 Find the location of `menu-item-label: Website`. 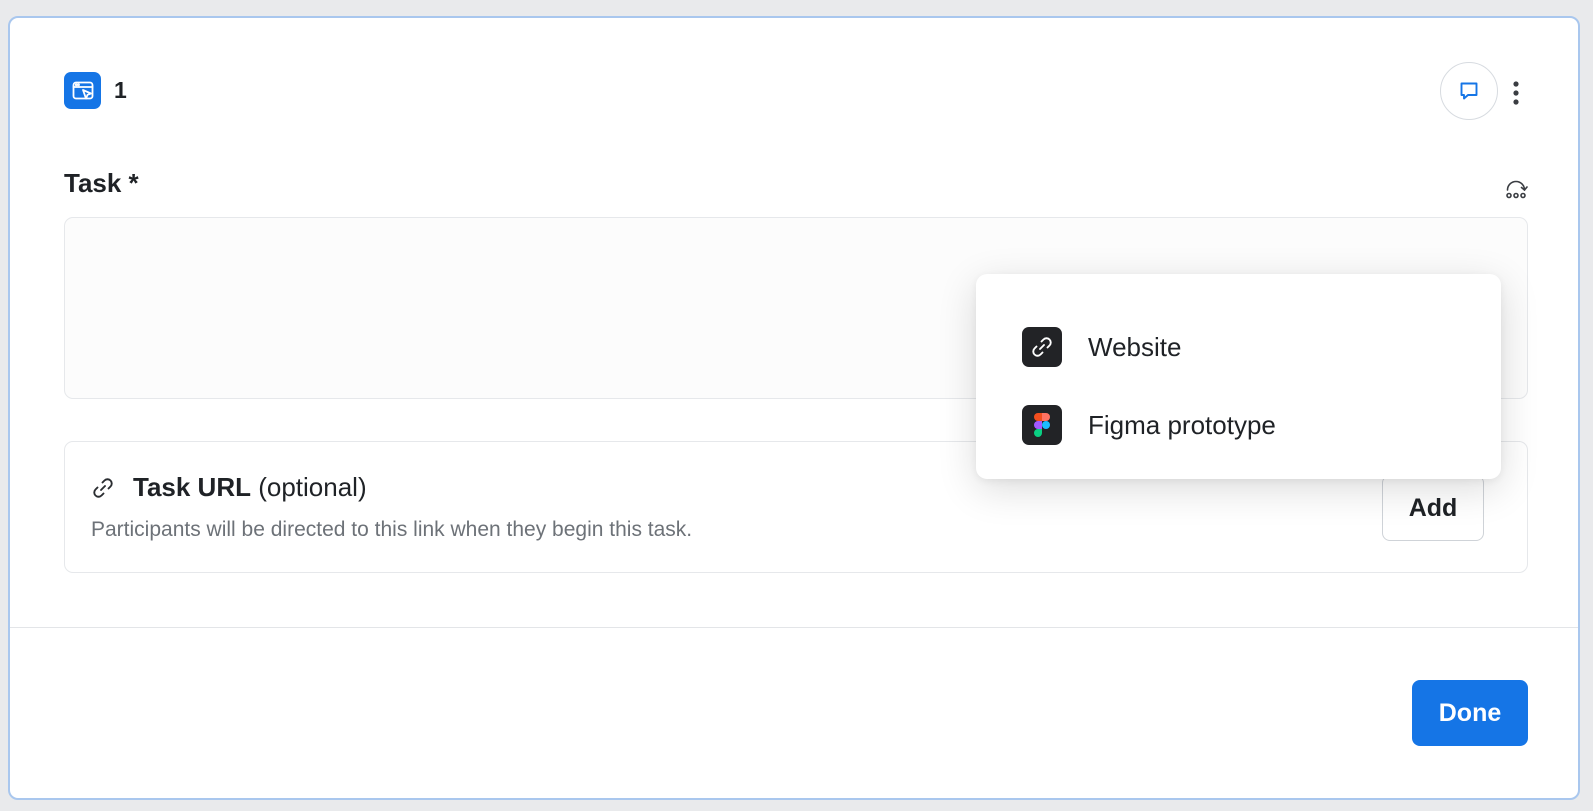

menu-item-label: Website is located at coordinates (1135, 346).